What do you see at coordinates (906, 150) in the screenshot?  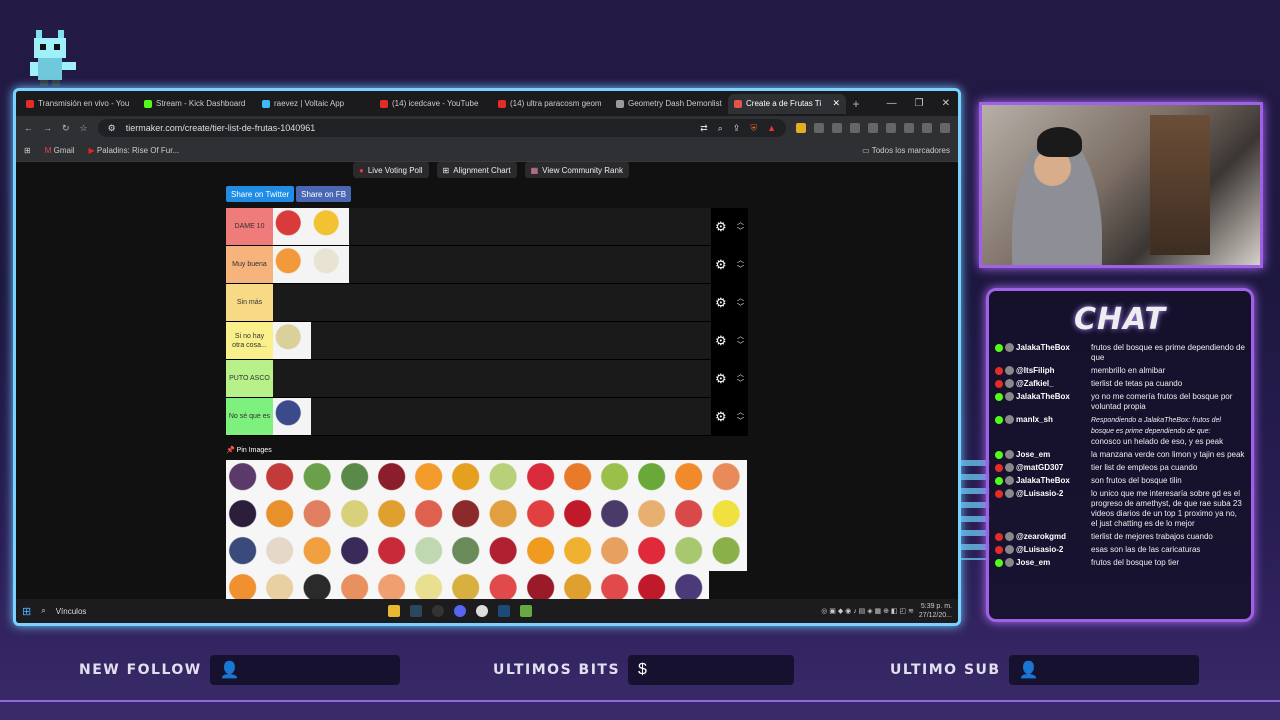 I see `all-bookmarks: ▭ Todos los marcadores` at bounding box center [906, 150].